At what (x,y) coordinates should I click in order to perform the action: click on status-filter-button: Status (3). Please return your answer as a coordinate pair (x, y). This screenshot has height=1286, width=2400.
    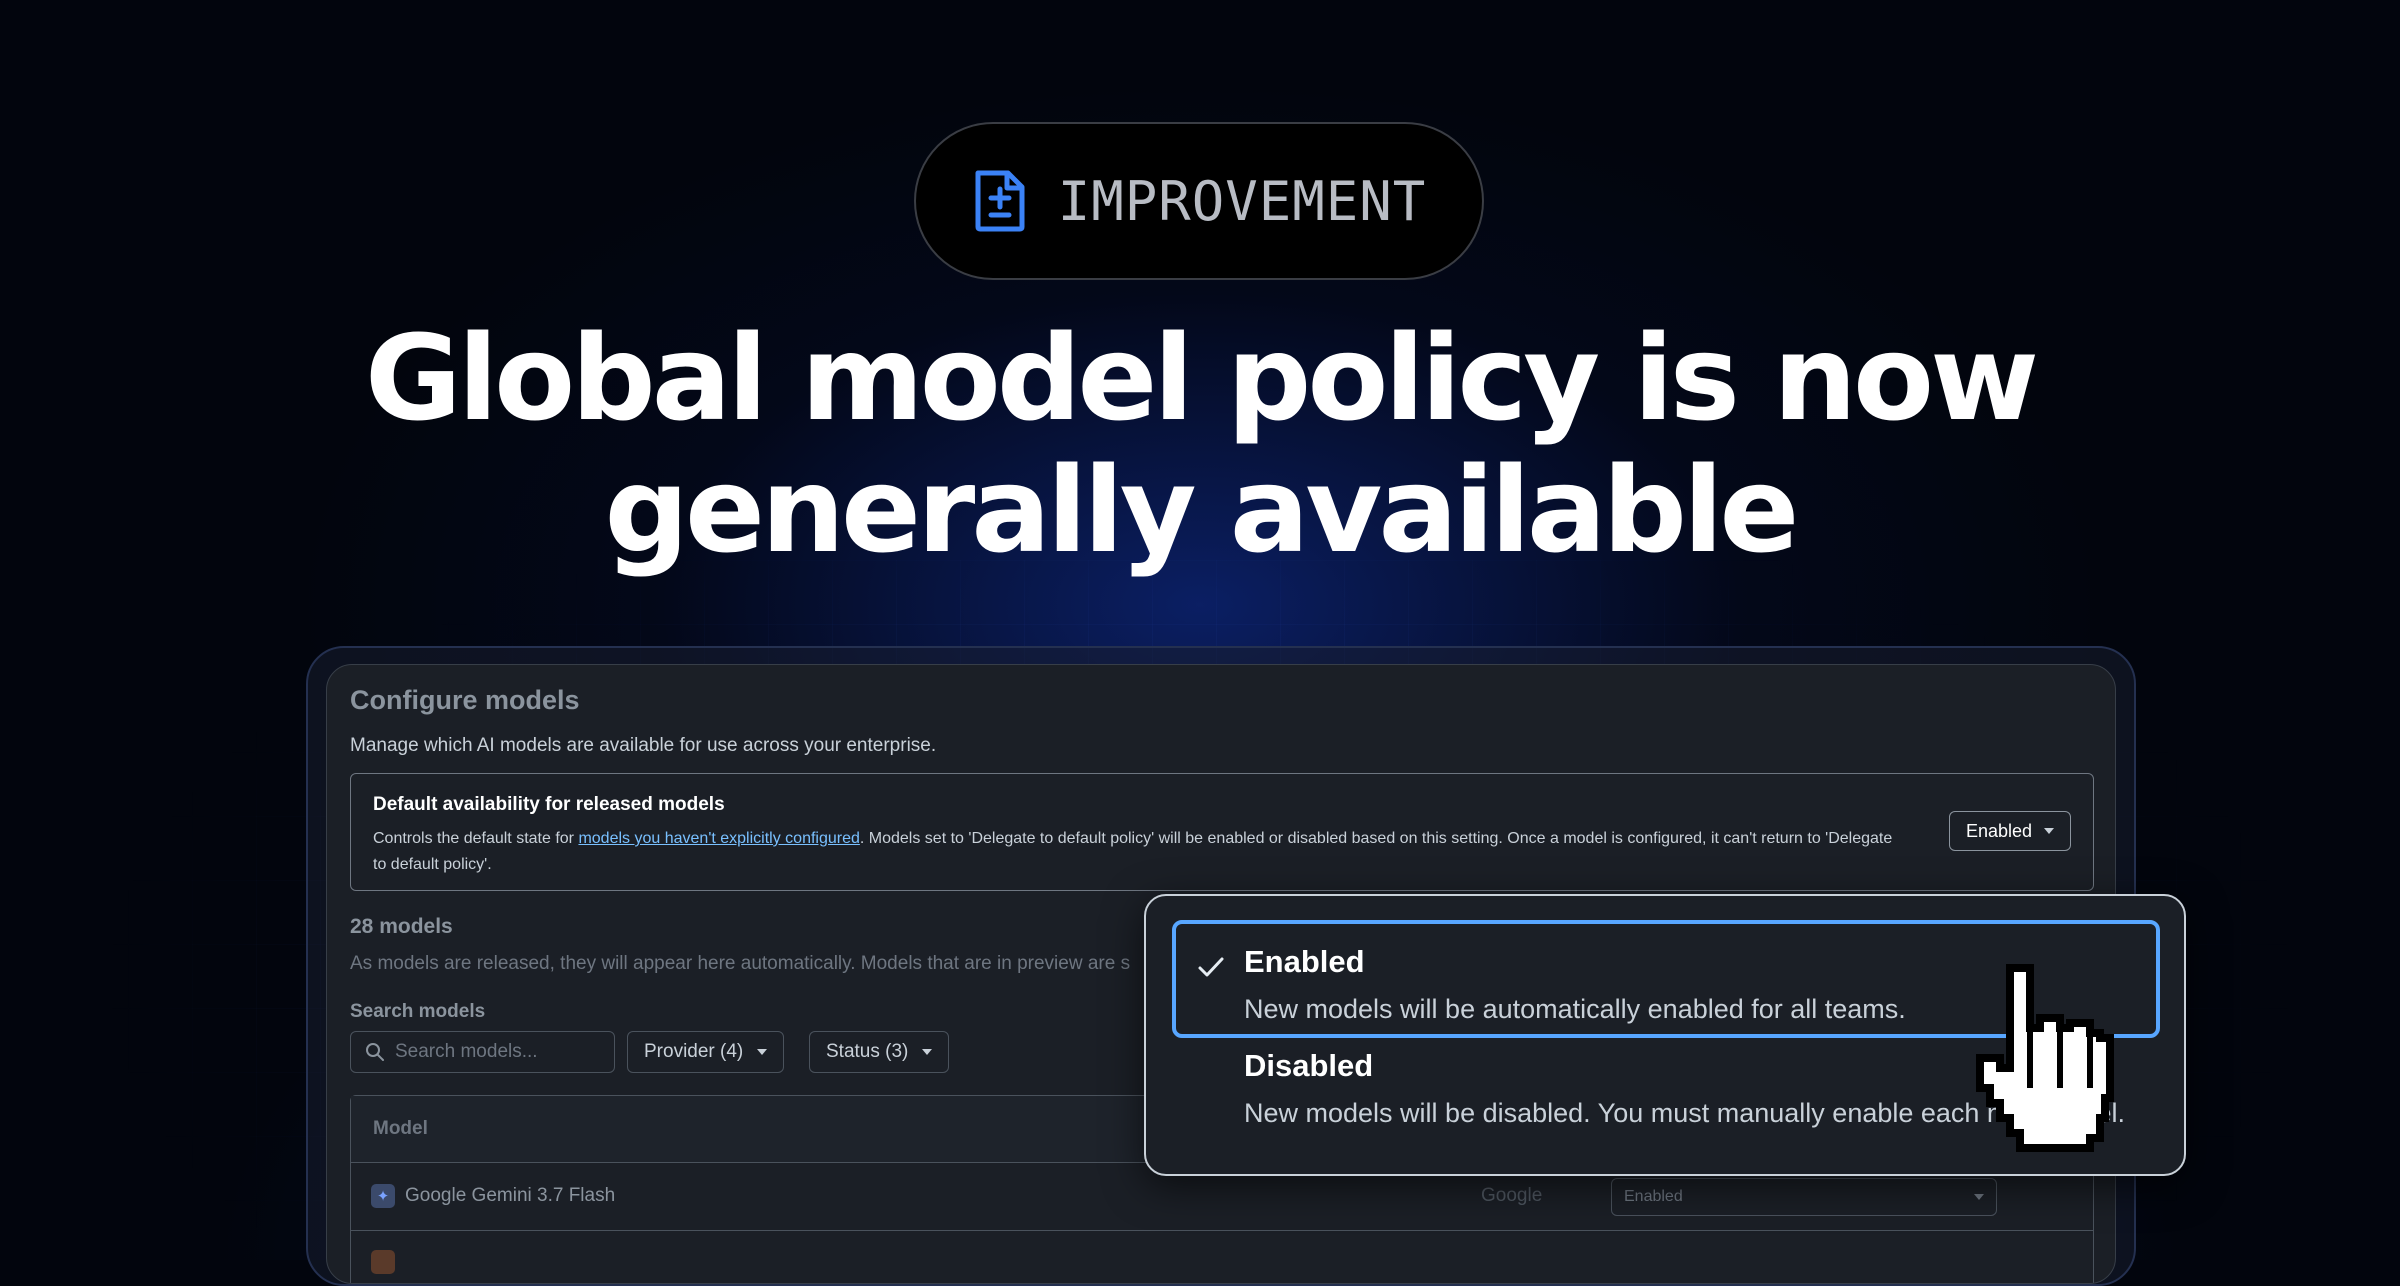
    Looking at the image, I should click on (879, 1052).